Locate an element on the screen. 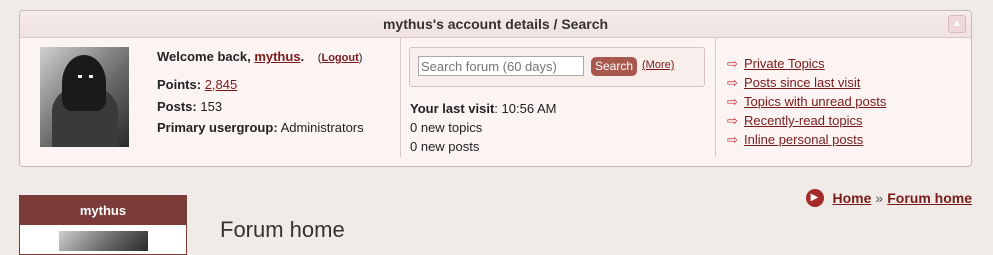 The height and width of the screenshot is (255, 993). quick-link-recently-read: ⇨ Recently-read topics is located at coordinates (806, 120).